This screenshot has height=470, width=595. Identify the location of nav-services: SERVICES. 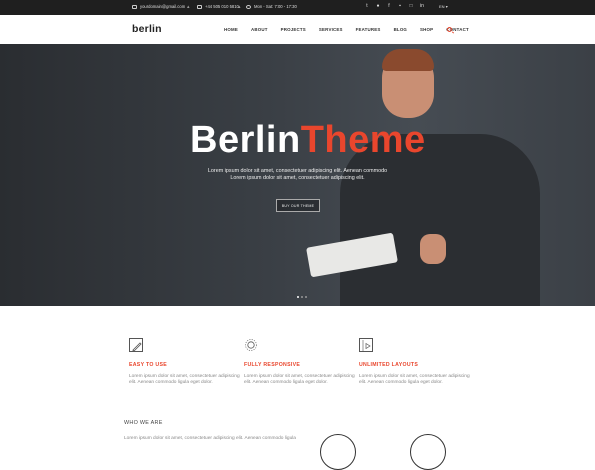
(331, 29).